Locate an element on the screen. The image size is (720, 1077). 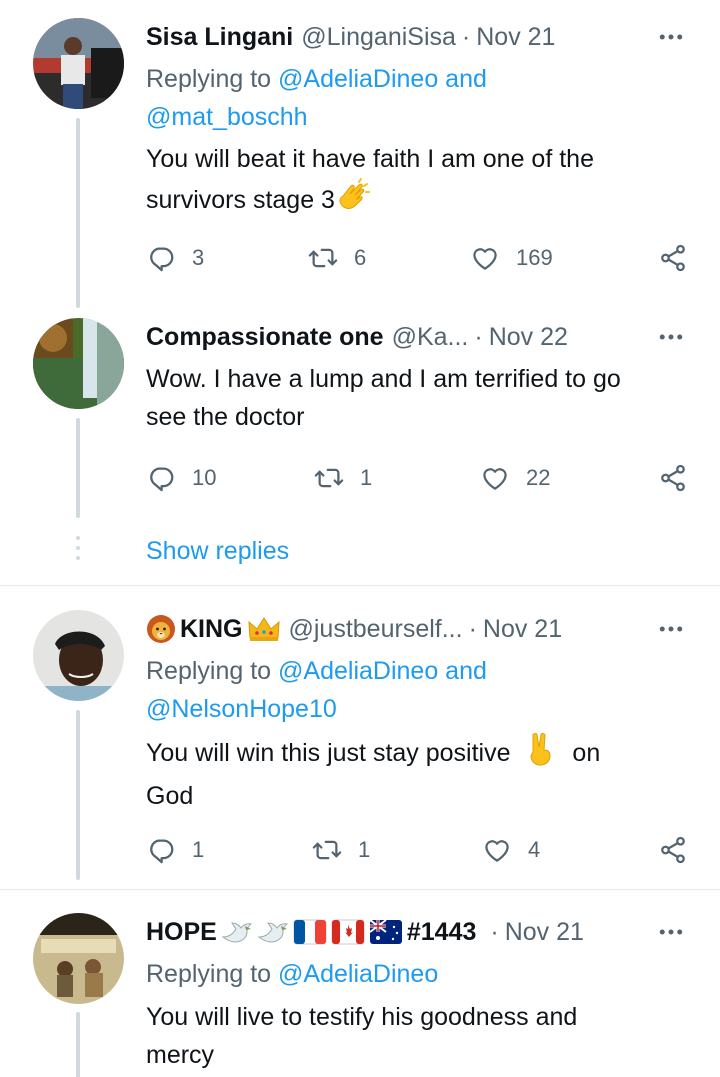
like-button: 4 is located at coordinates (511, 850).